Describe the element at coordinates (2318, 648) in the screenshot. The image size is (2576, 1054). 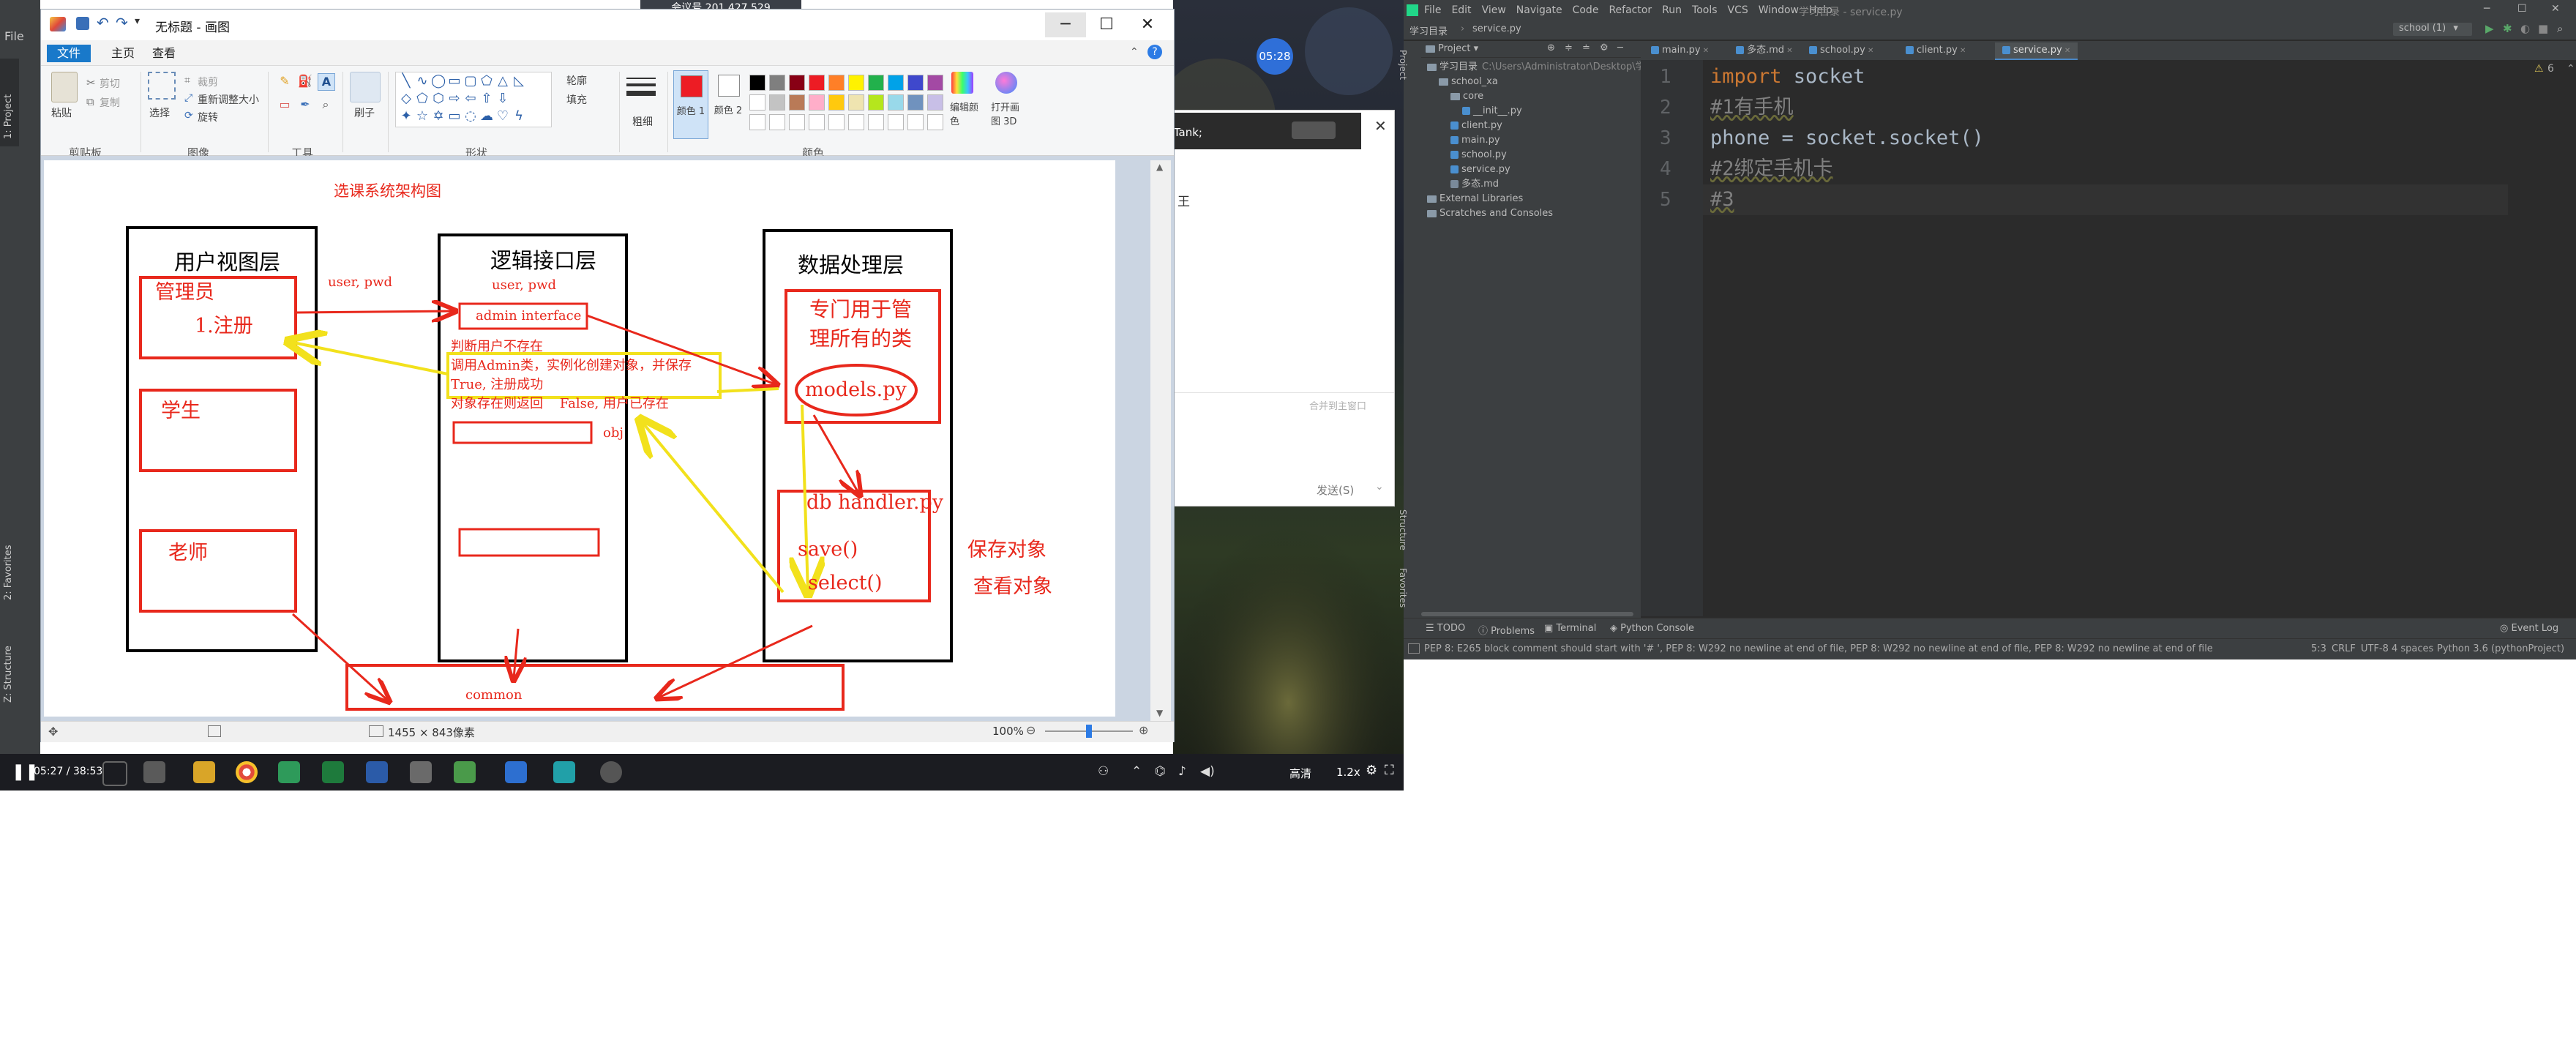
I see `caret-position: 5:3` at that location.